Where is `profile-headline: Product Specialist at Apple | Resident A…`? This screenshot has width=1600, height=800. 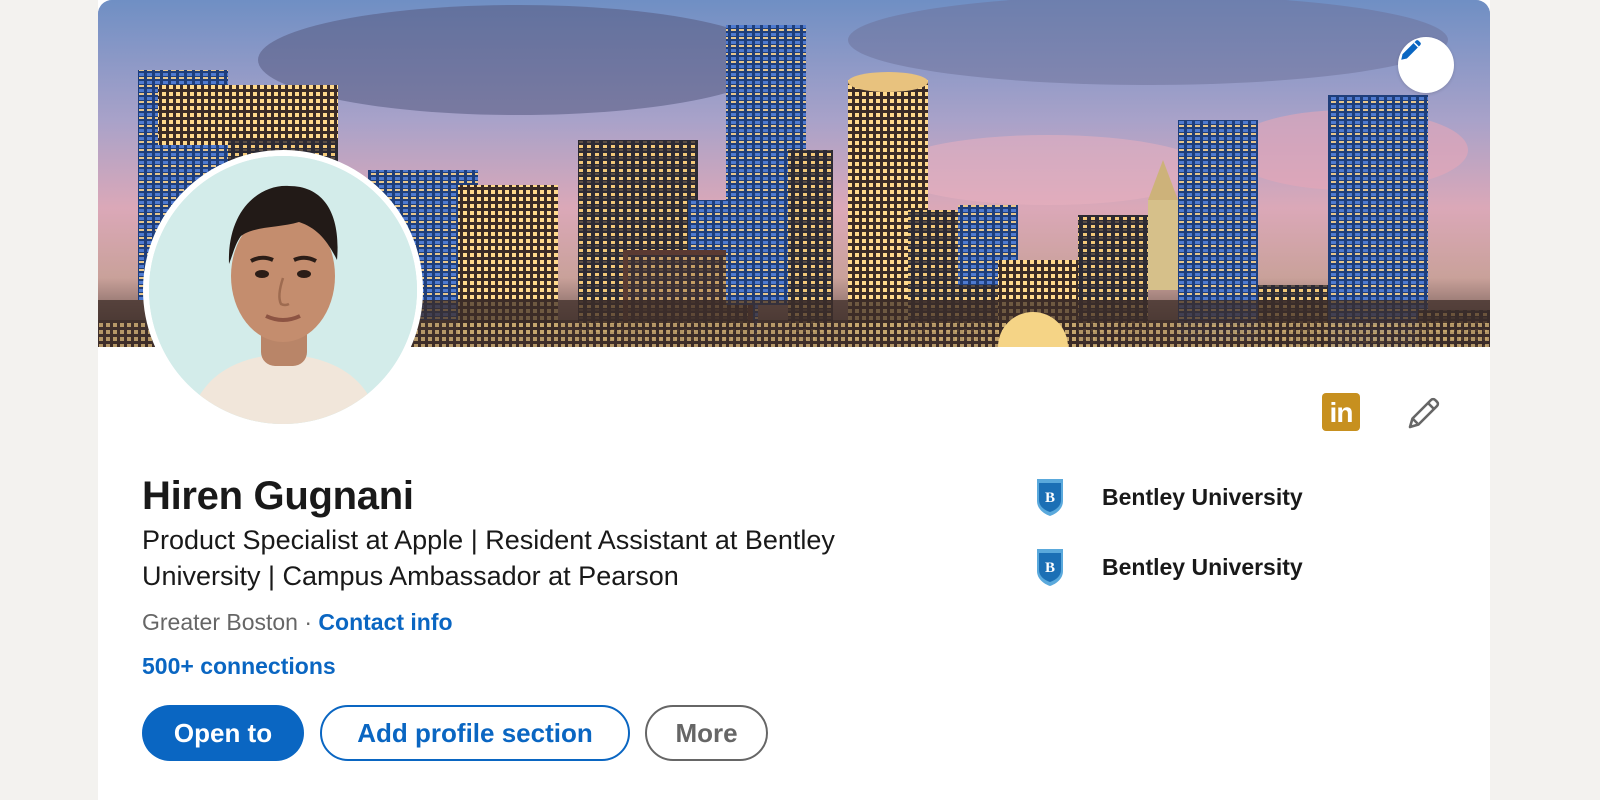
profile-headline: Product Specialist at Apple | Resident A… is located at coordinates (488, 558).